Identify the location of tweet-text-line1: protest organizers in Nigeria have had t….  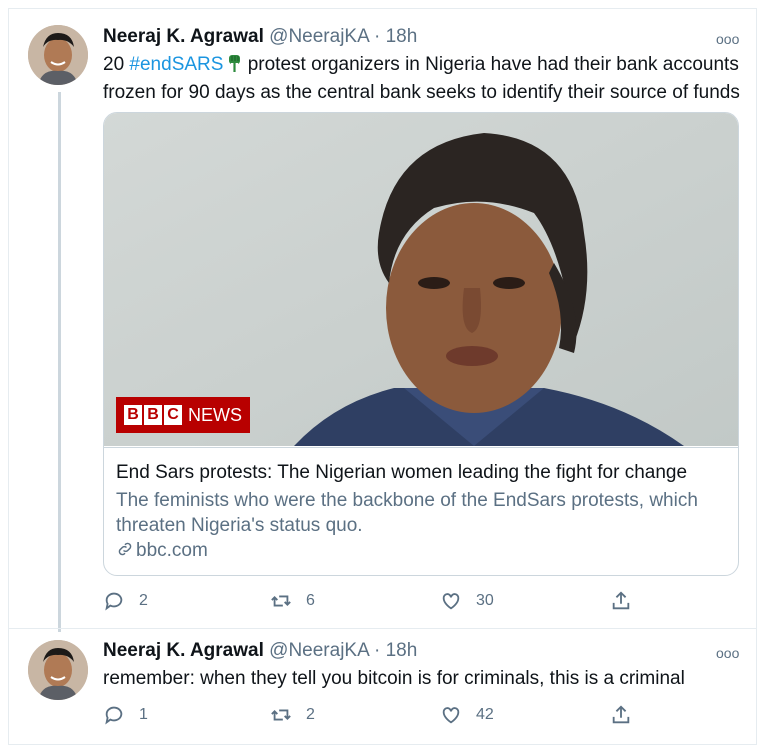
(490, 64).